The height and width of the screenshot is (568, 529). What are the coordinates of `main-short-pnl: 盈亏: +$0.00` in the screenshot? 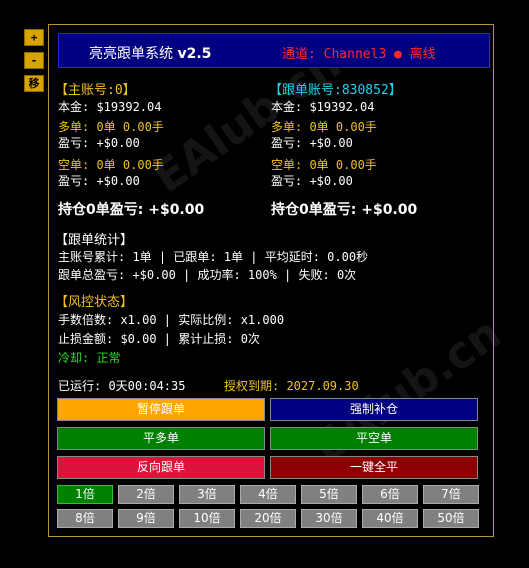 It's located at (99, 181).